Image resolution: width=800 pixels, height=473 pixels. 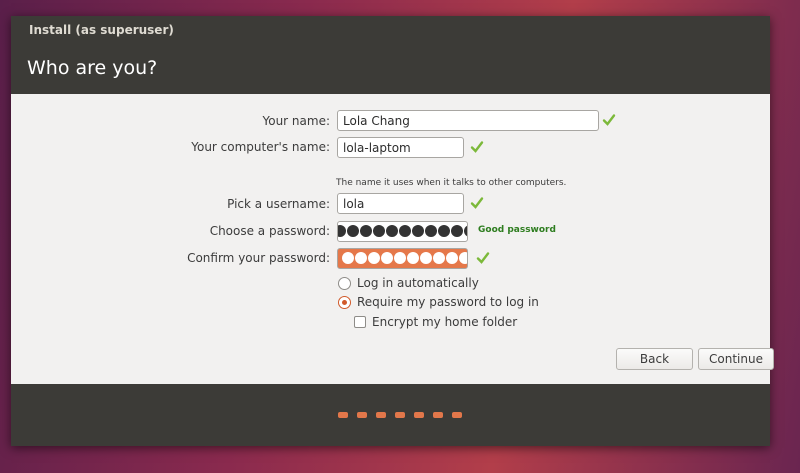 I want to click on name-input, so click(x=468, y=120).